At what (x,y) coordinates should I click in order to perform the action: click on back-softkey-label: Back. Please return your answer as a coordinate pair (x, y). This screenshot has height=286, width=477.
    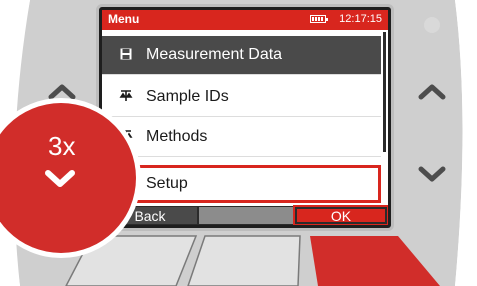
    Looking at the image, I should click on (150, 215).